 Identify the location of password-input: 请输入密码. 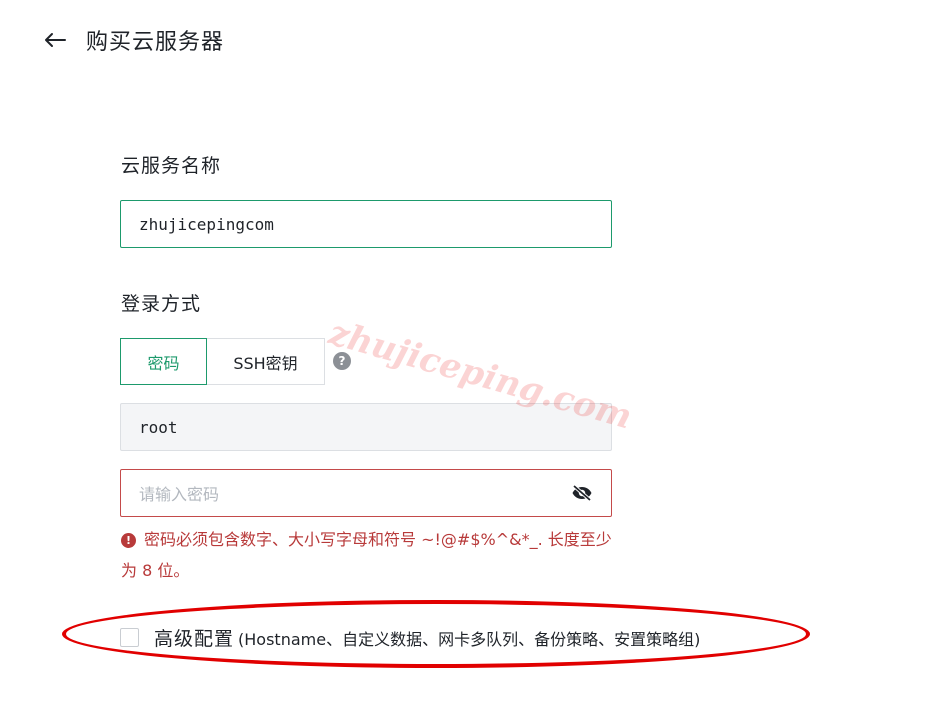
(366, 493).